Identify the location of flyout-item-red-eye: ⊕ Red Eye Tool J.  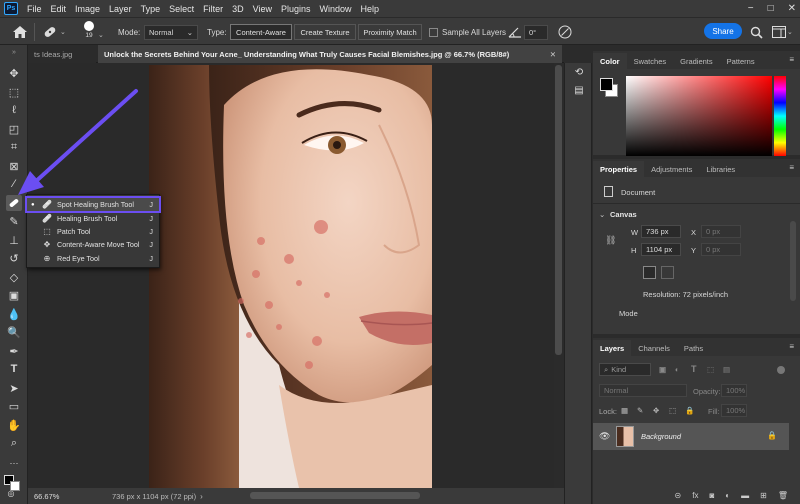
(93, 258).